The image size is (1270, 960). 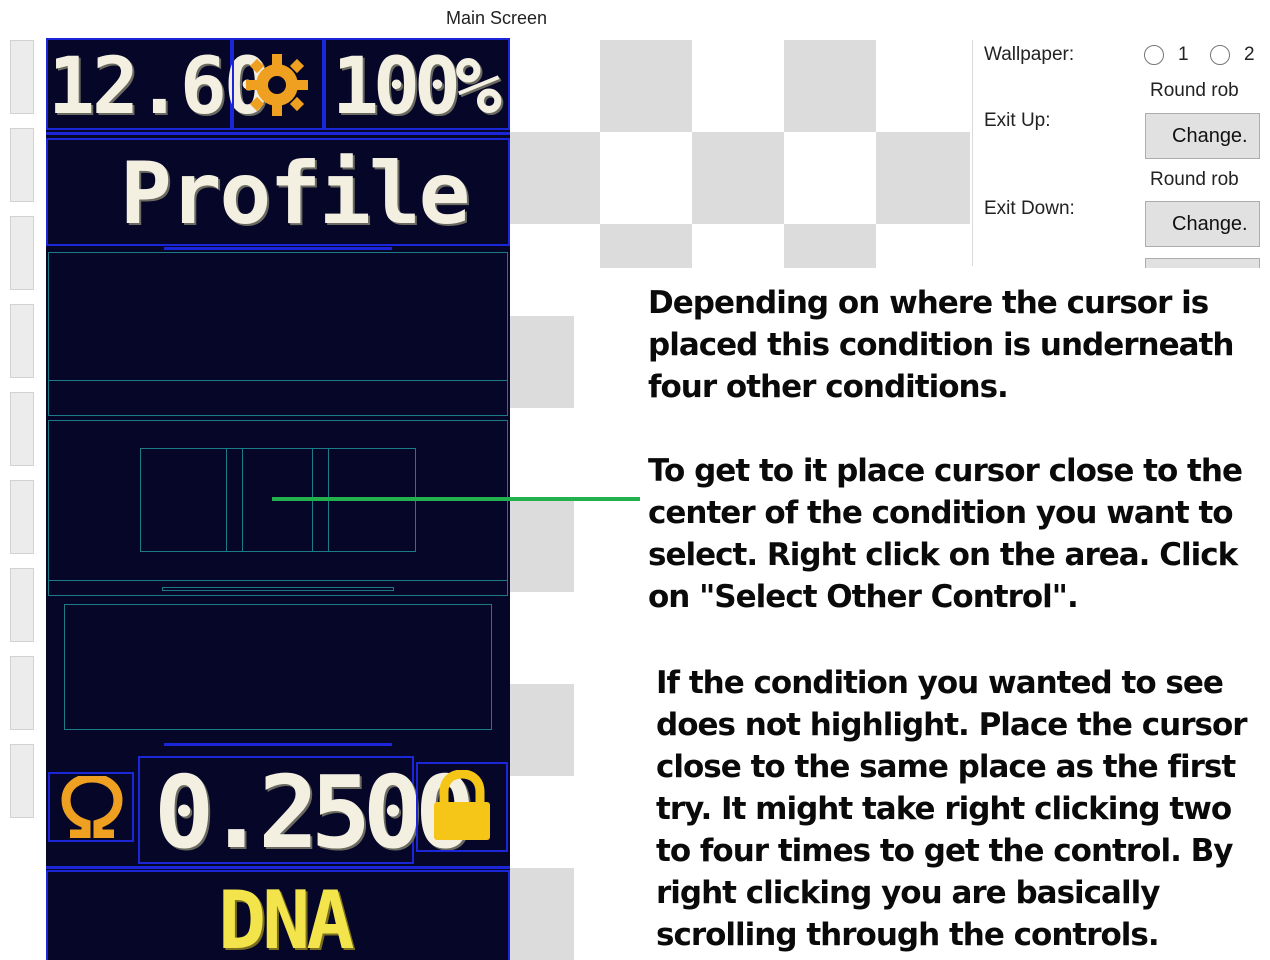 I want to click on lock-icon, so click(x=462, y=805).